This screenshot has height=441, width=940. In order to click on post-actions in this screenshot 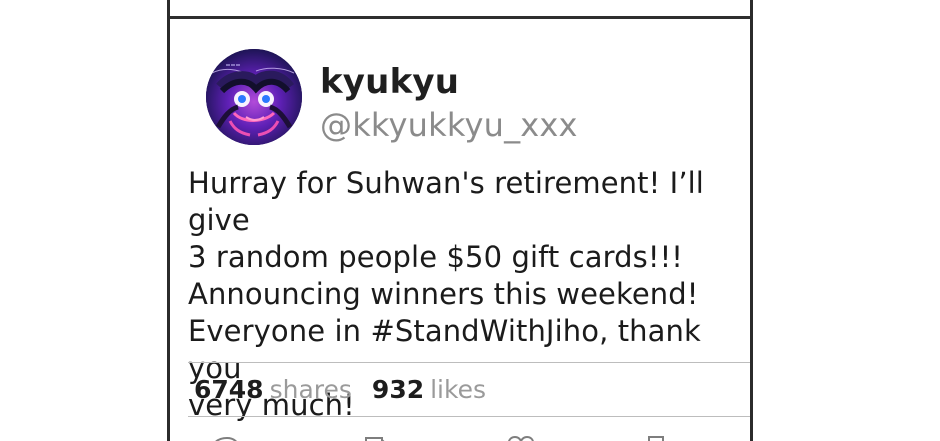, I will do `click(460, 433)`.